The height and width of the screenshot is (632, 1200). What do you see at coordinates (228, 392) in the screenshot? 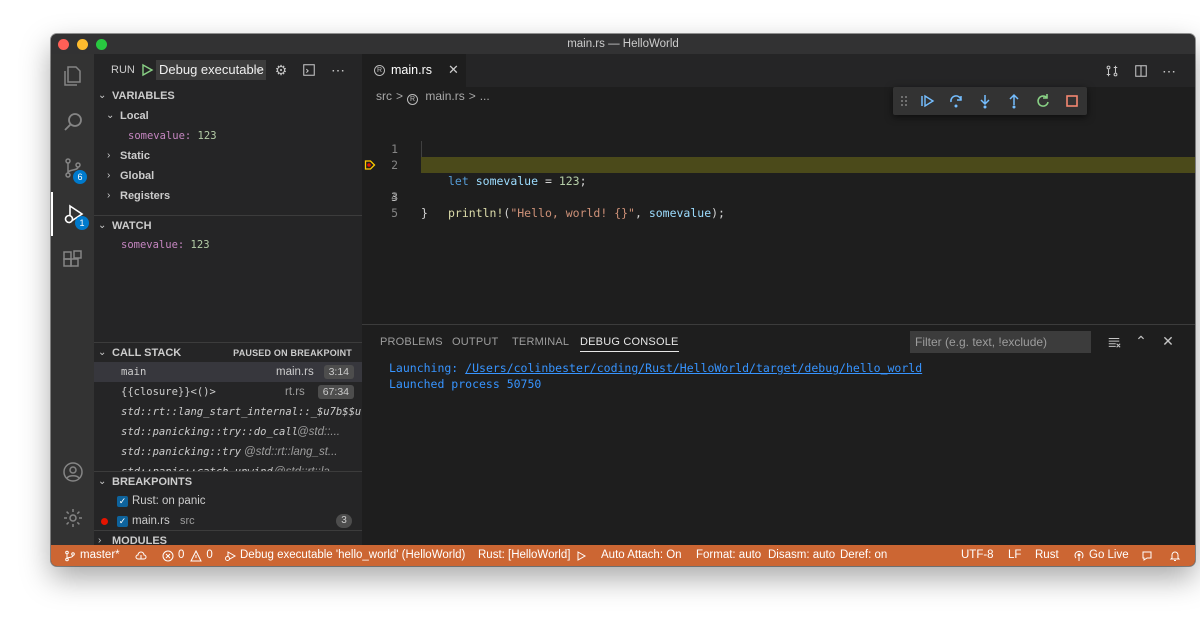
I see `stack-frame: {{closure}}<()> rt.rs 67:34` at bounding box center [228, 392].